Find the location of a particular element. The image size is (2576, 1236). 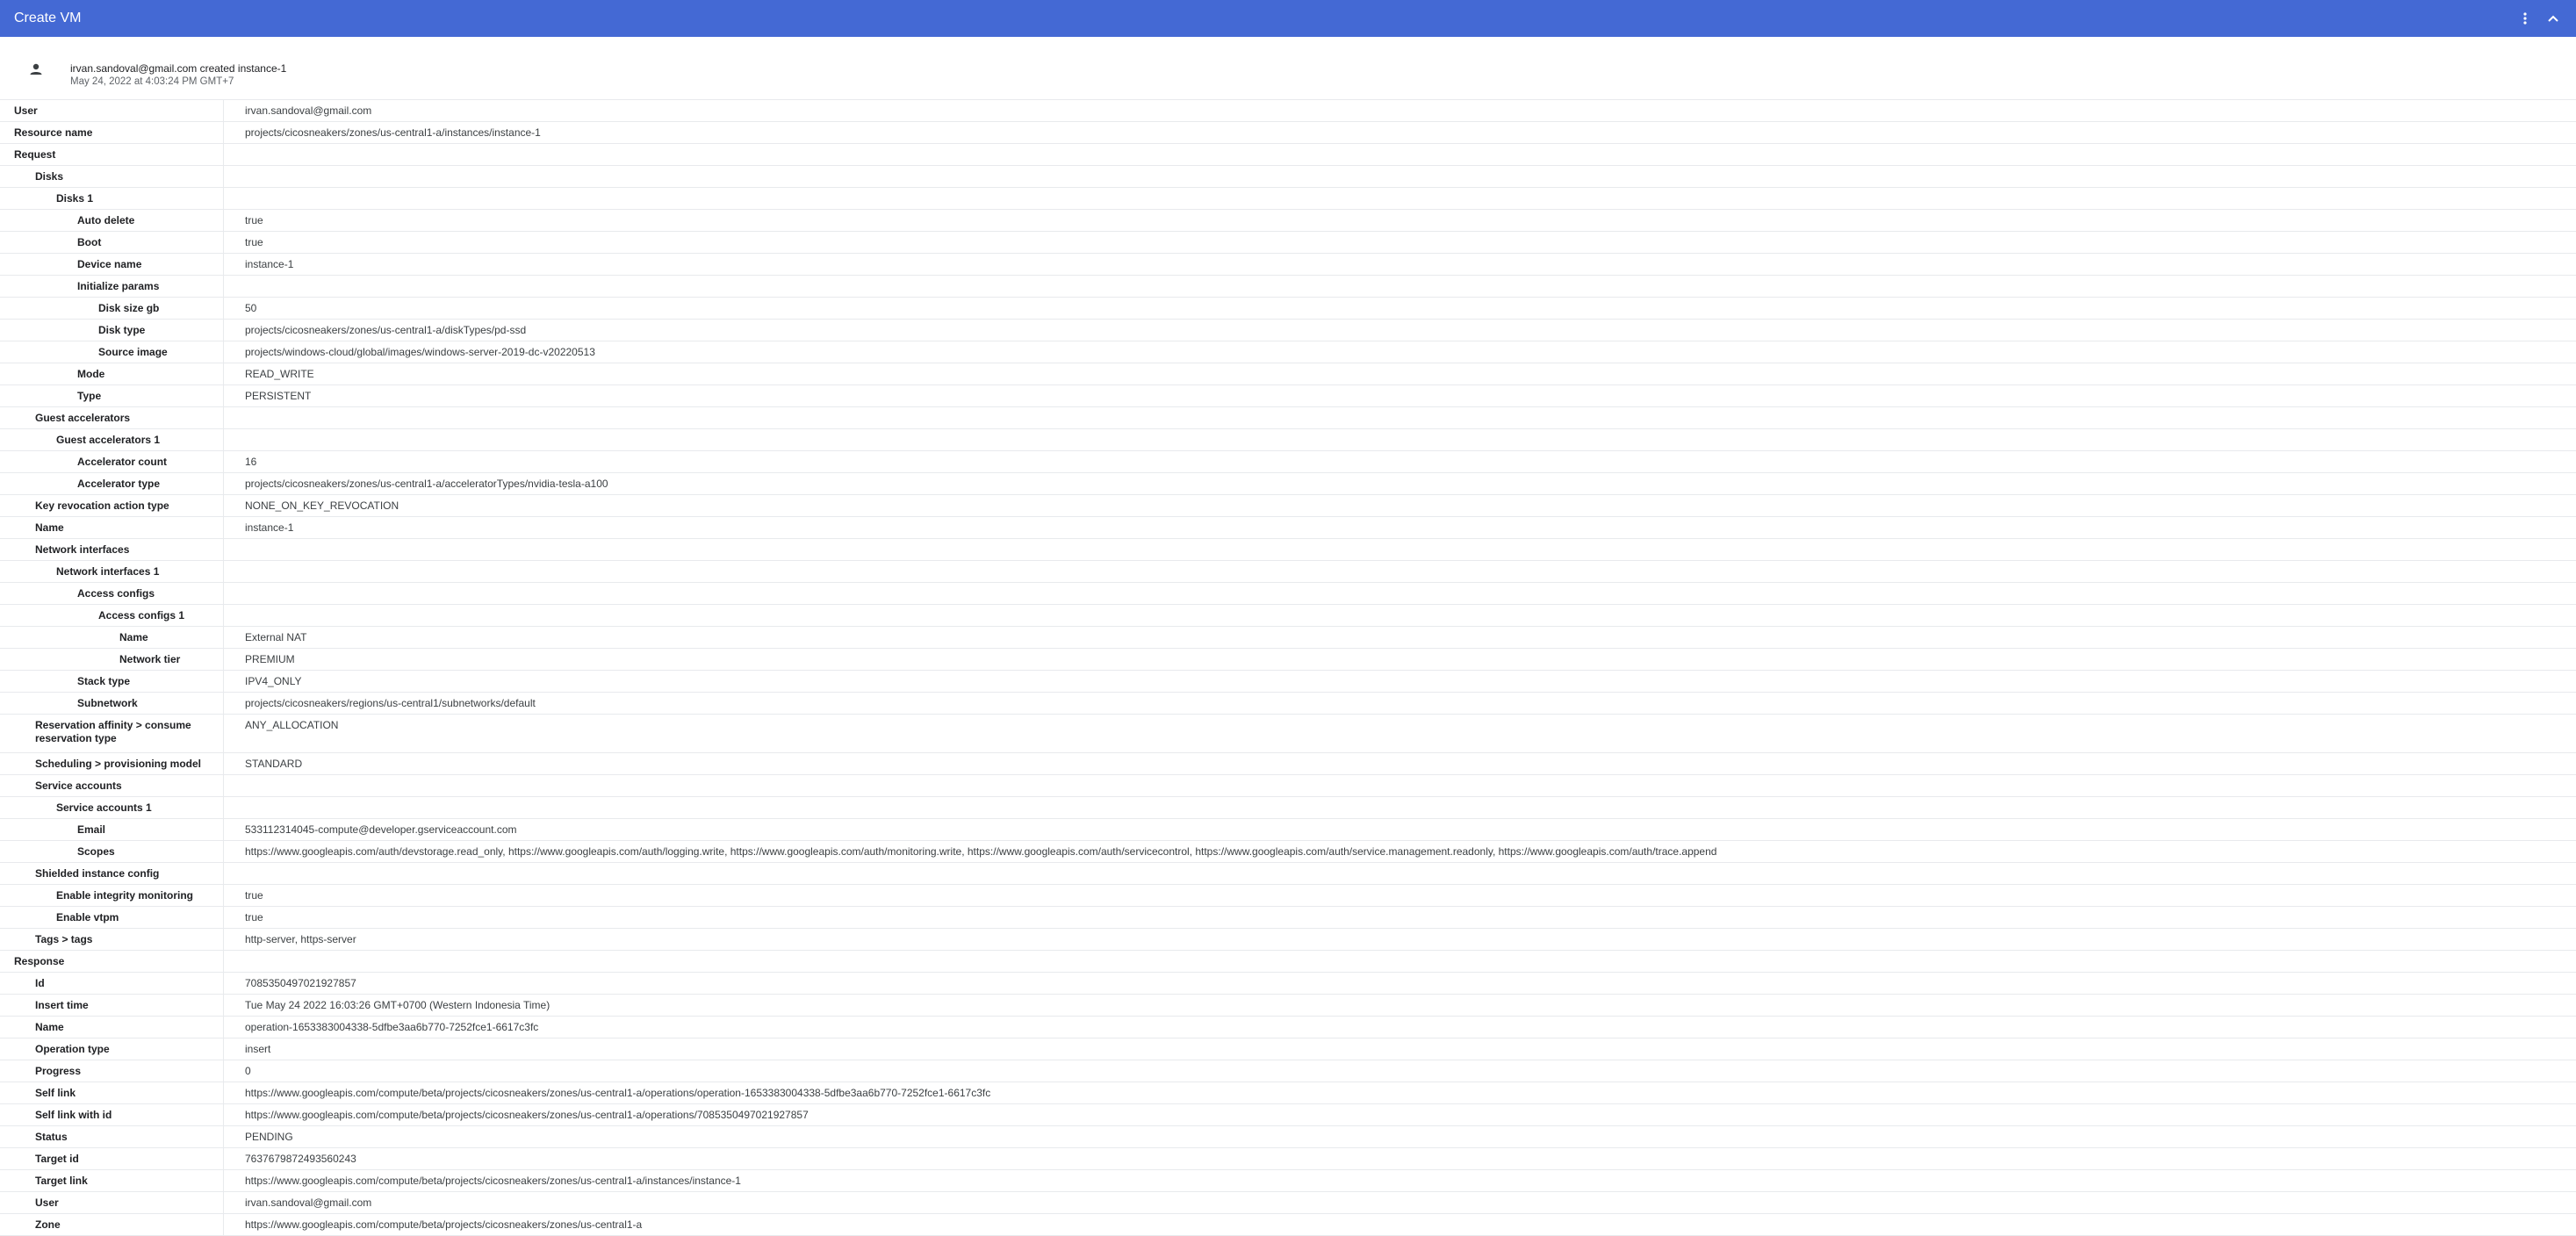

field-key: Source image is located at coordinates (112, 352).